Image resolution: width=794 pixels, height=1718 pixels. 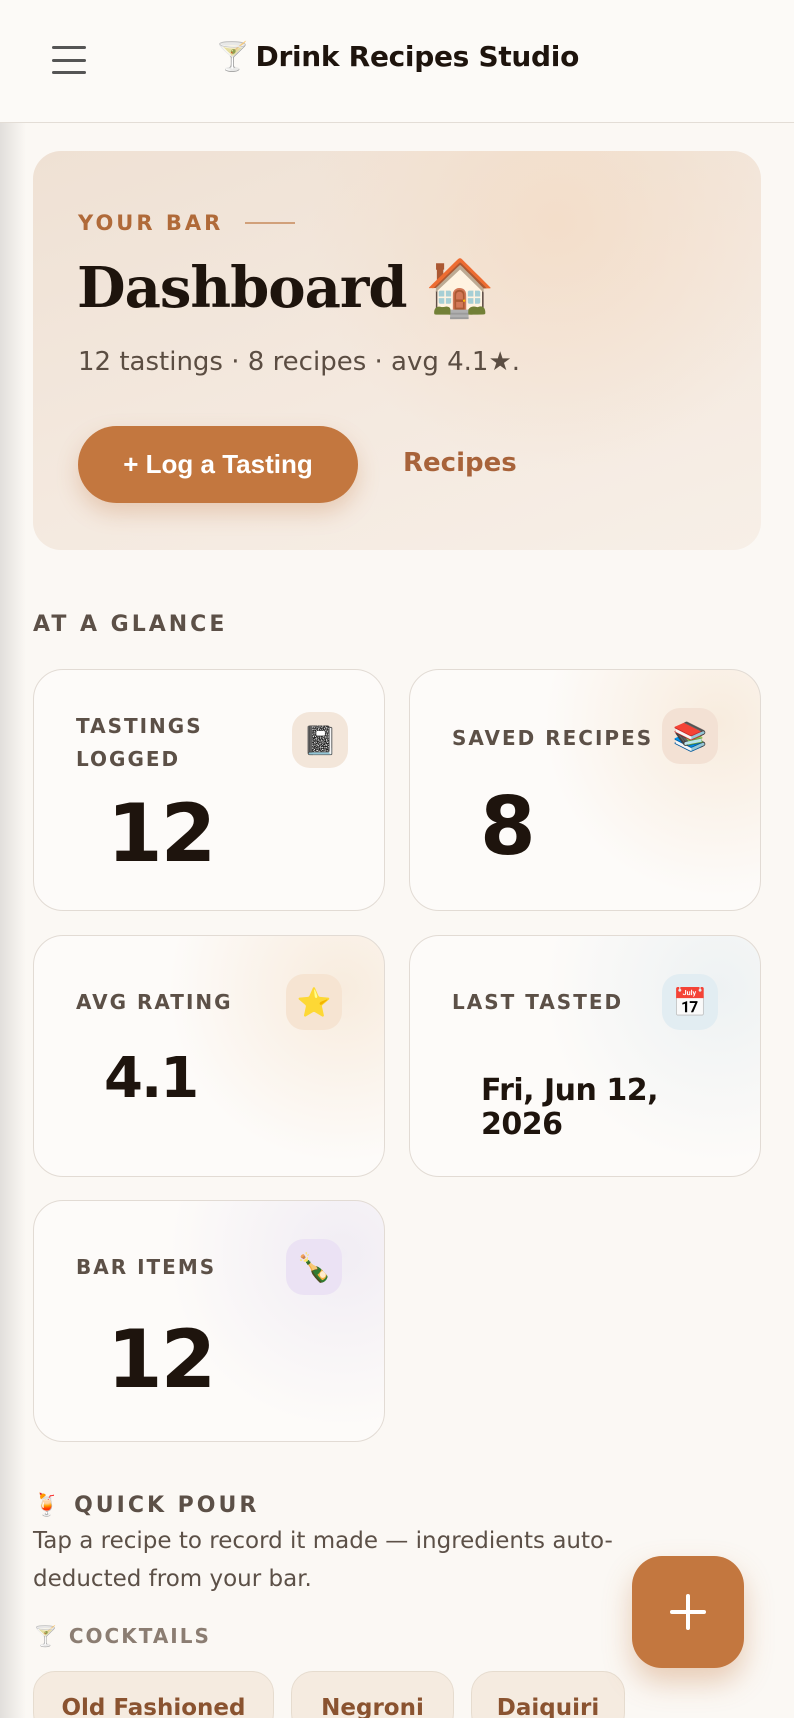 What do you see at coordinates (154, 1002) in the screenshot?
I see `stat-label: AVG RATING` at bounding box center [154, 1002].